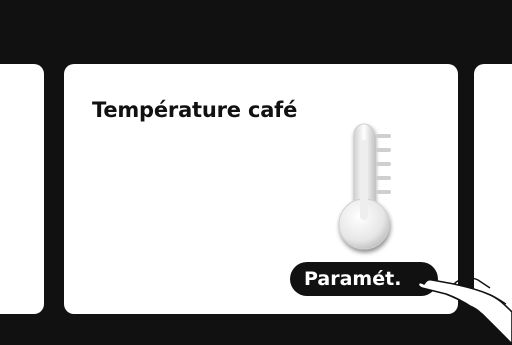 Image resolution: width=512 pixels, height=345 pixels. I want to click on thermometer-icon, so click(364, 186).